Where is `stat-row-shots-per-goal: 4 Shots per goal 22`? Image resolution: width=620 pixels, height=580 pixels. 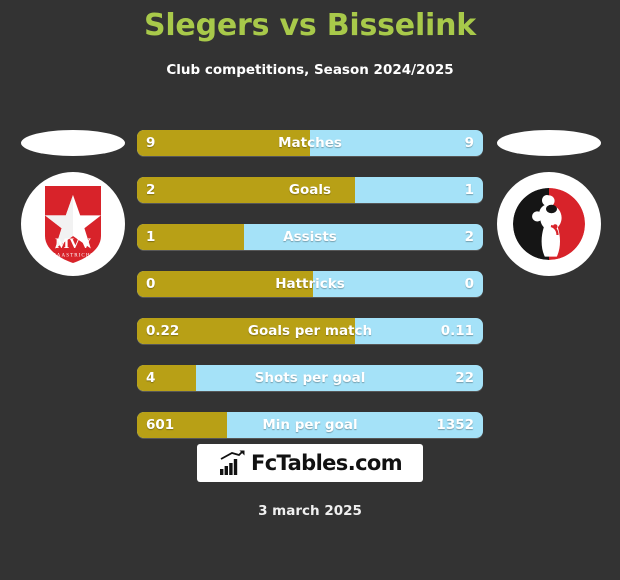 stat-row-shots-per-goal: 4 Shots per goal 22 is located at coordinates (310, 378).